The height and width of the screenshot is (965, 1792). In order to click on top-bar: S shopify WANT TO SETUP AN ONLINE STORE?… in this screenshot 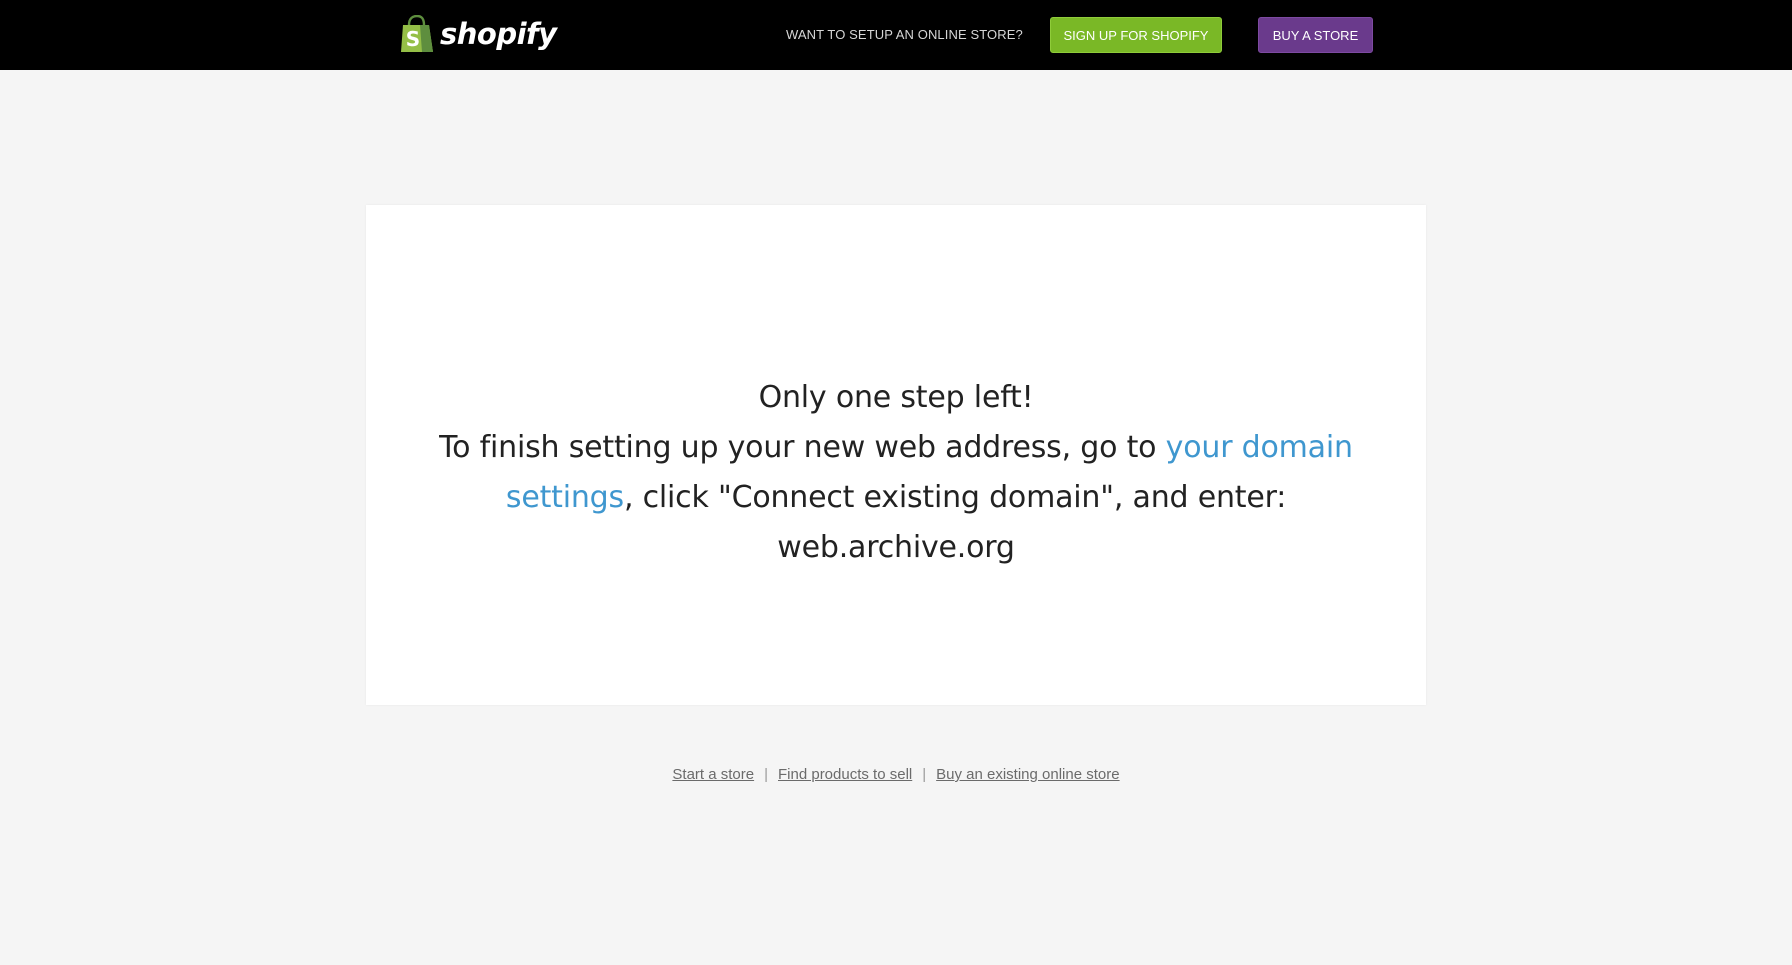, I will do `click(896, 35)`.